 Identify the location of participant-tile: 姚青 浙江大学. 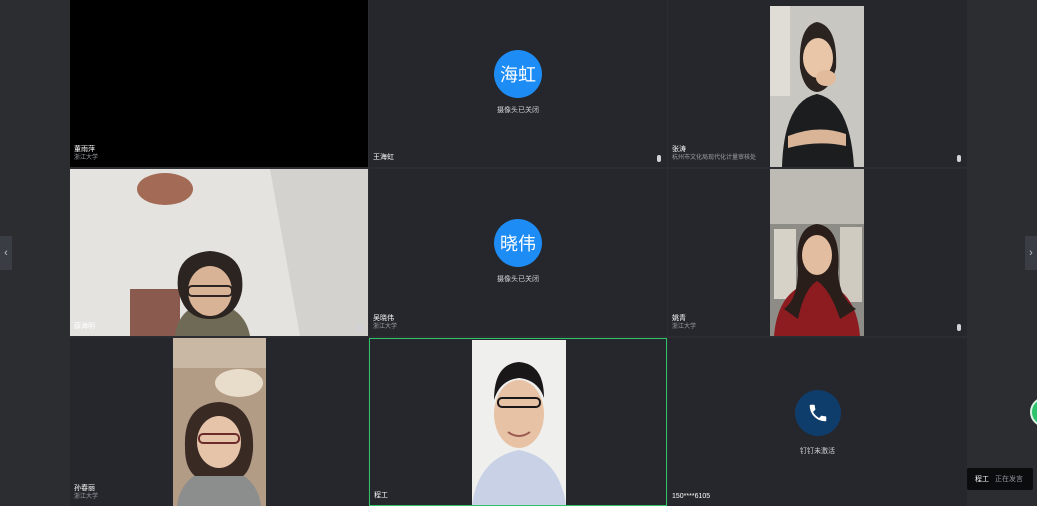
(817, 252).